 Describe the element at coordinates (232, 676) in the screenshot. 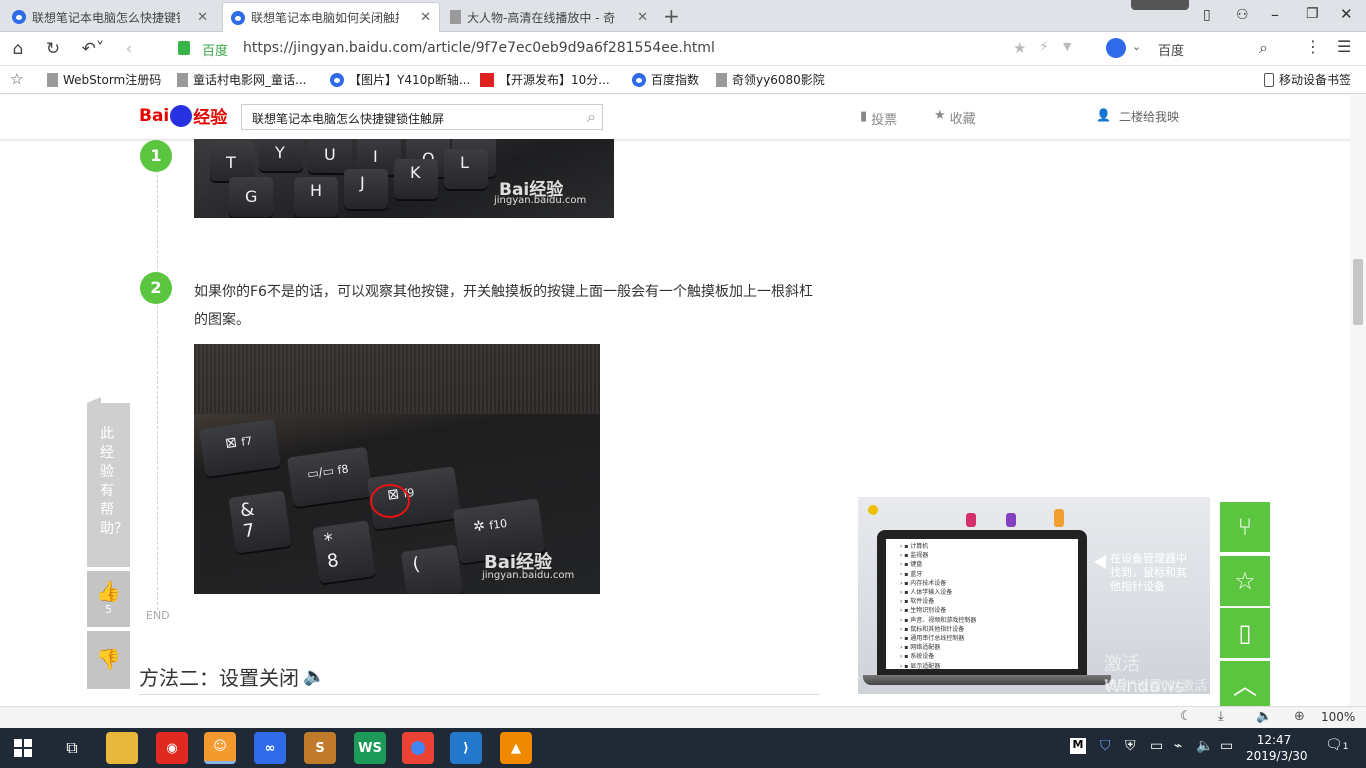

I see `method-heading: 方法二：设置关闭 🔈` at that location.